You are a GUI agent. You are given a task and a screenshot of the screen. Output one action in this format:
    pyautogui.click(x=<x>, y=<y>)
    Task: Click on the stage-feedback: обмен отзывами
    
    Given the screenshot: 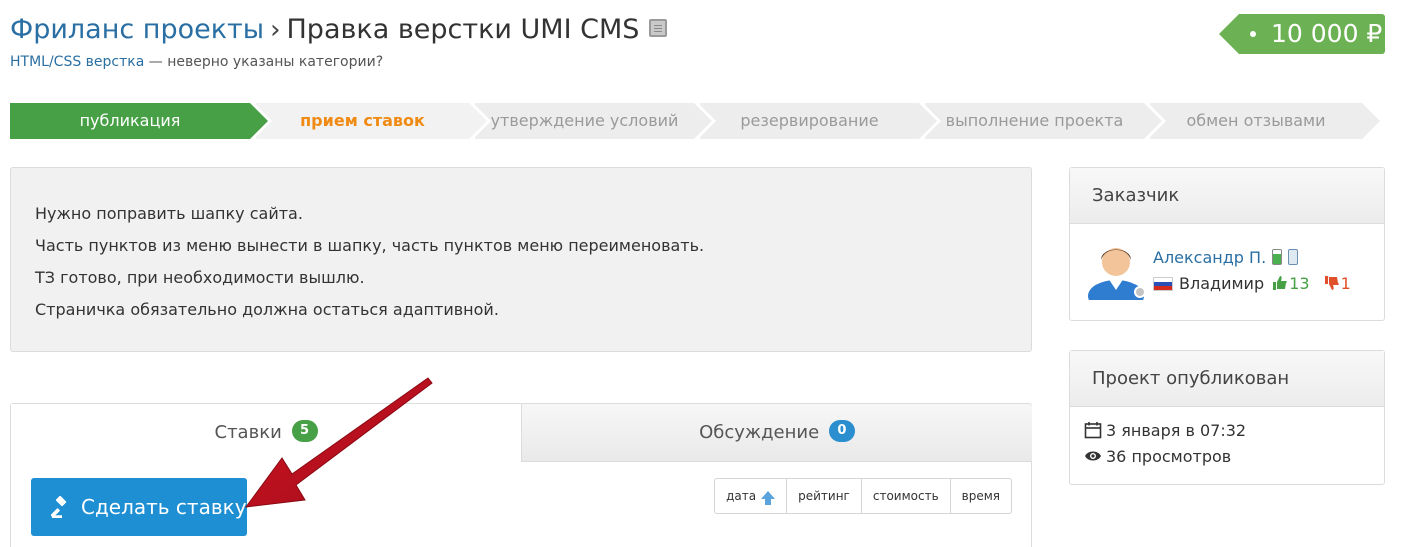 What is the action you would take?
    pyautogui.click(x=1265, y=121)
    